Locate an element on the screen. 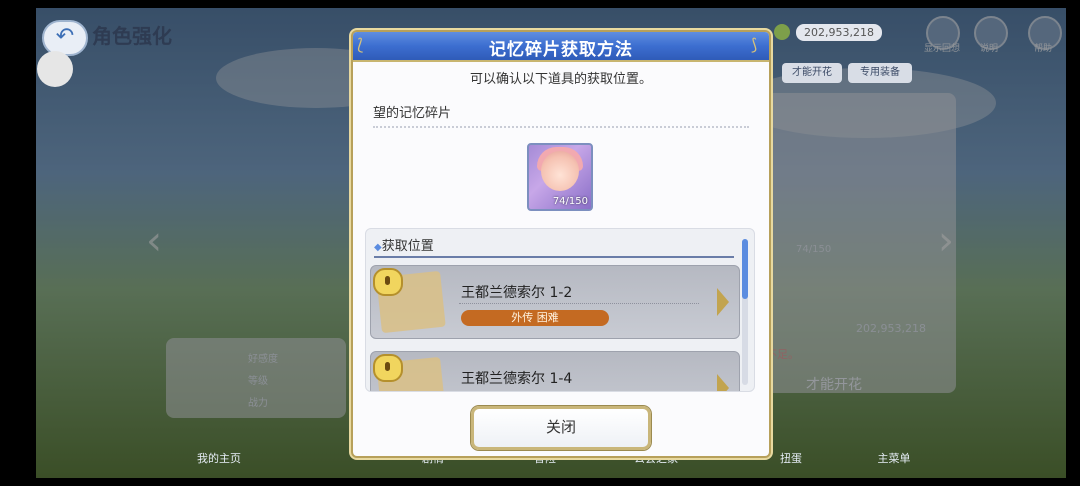  stat-affection-label: 好感度 is located at coordinates (263, 359).